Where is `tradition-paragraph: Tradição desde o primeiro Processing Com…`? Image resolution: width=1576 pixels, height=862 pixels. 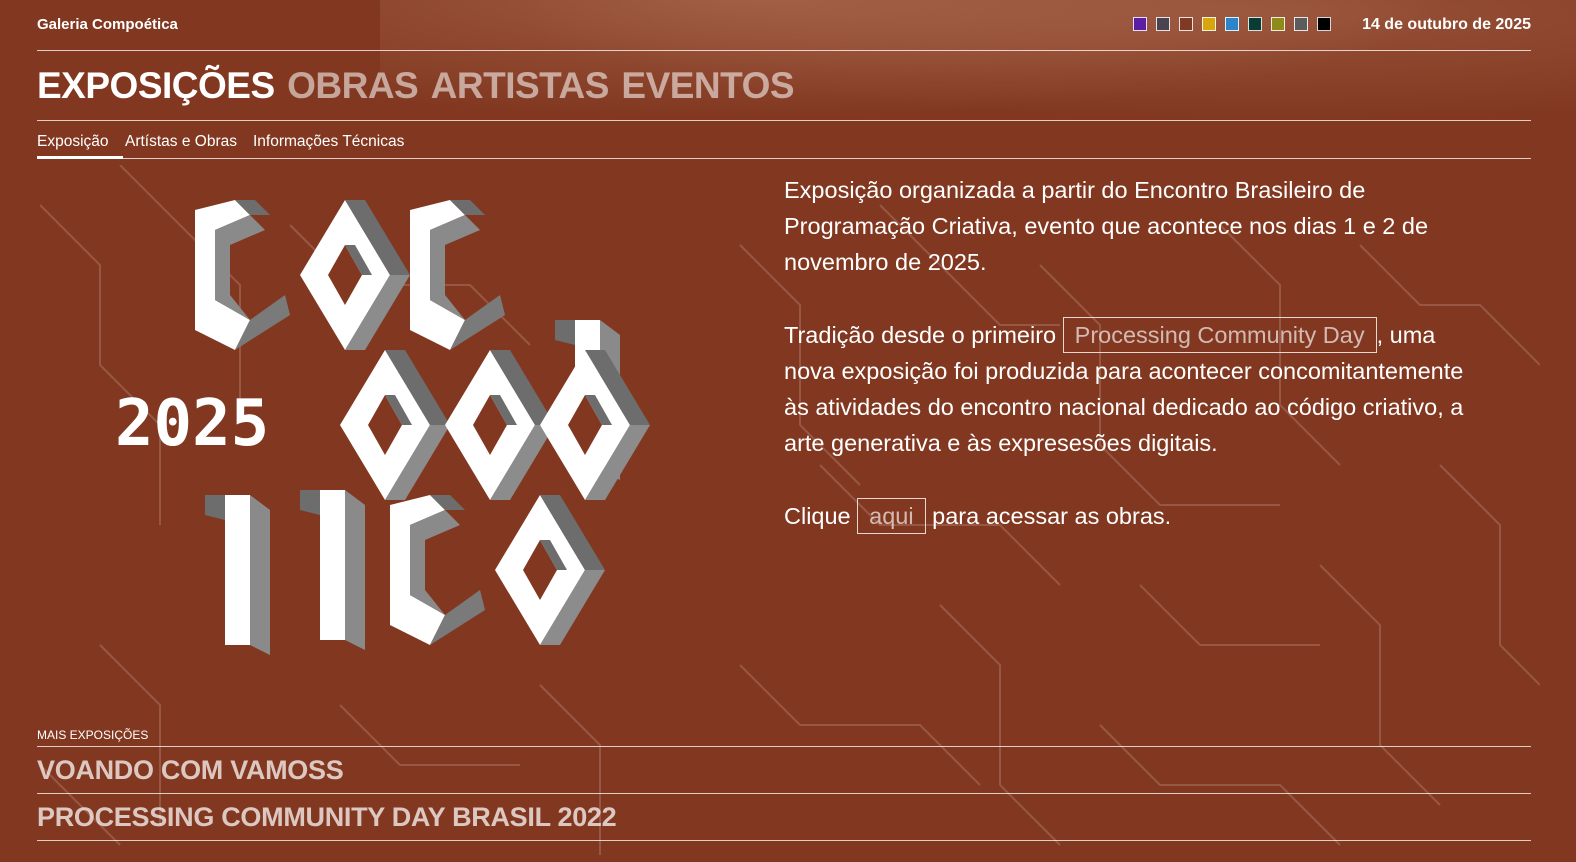
tradition-paragraph: Tradição desde o primeiro Processing Com… is located at coordinates (1134, 389).